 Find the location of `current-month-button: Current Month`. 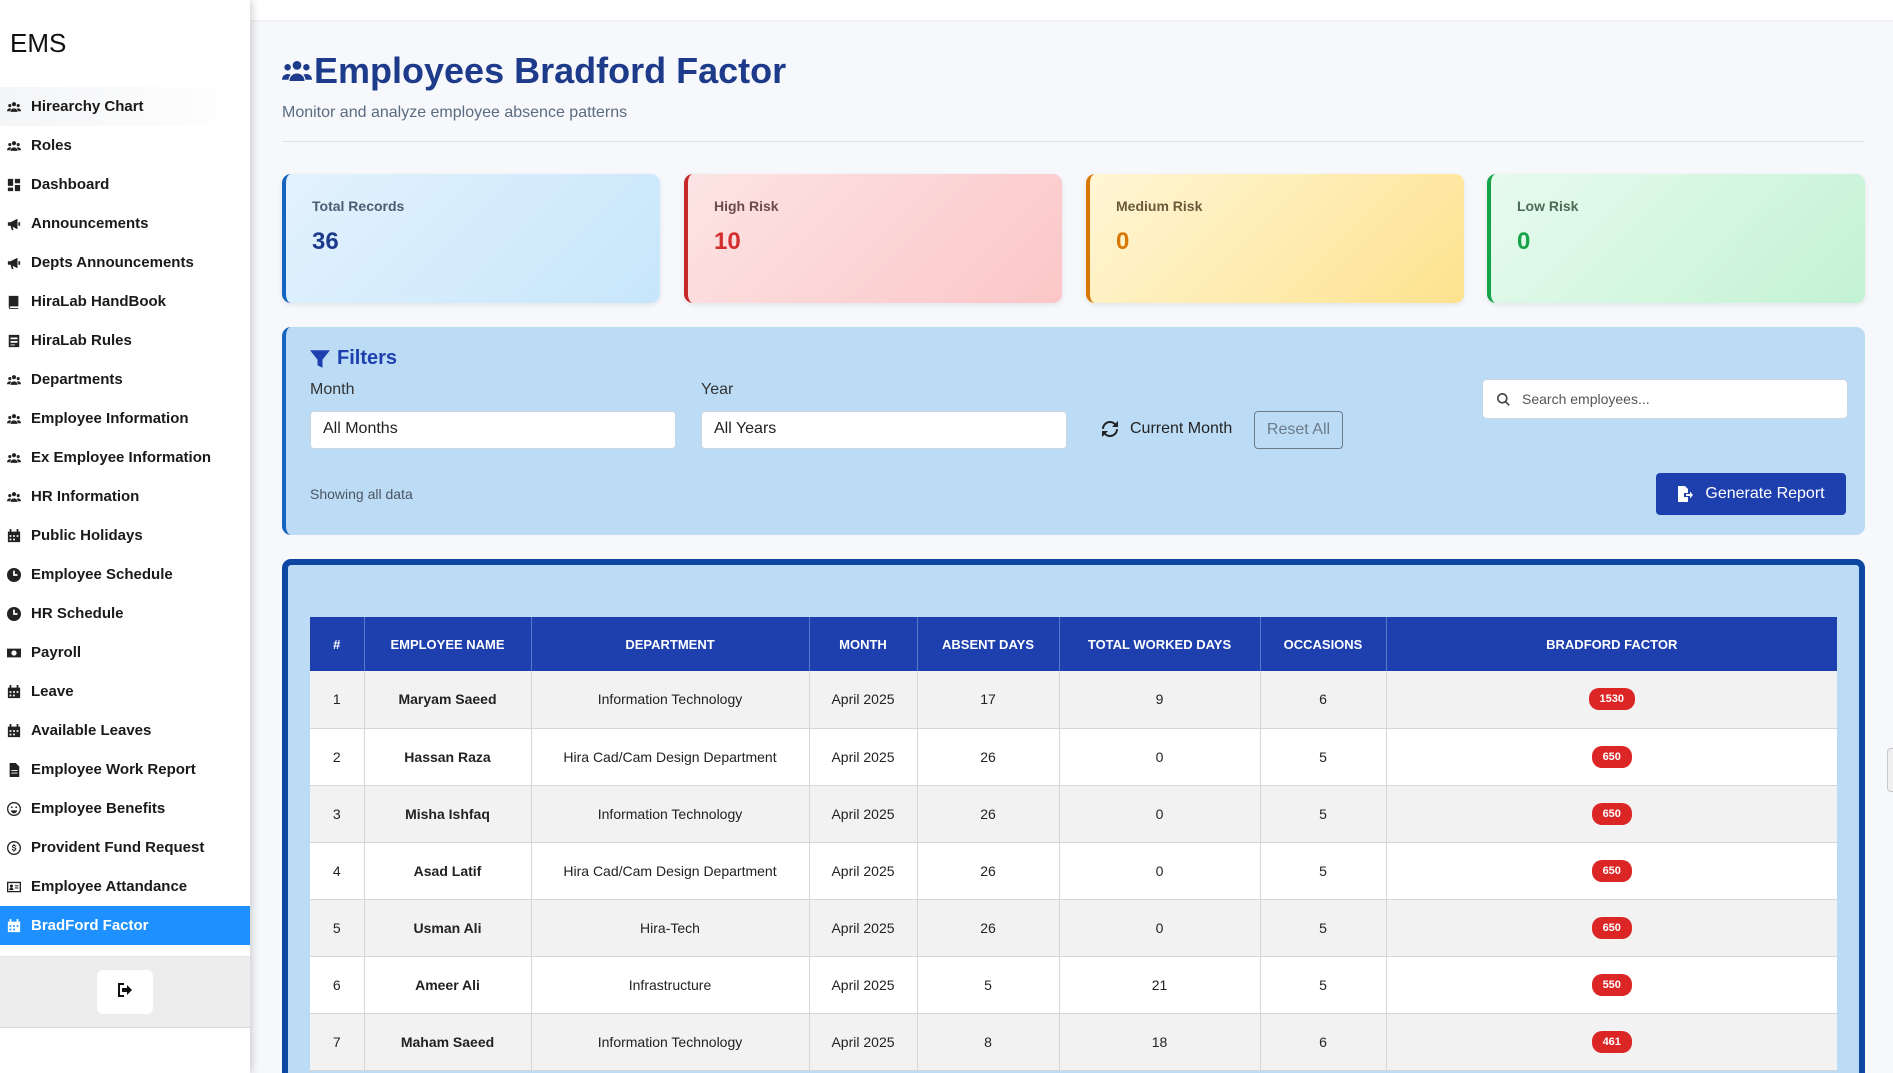

current-month-button: Current Month is located at coordinates (1167, 429).